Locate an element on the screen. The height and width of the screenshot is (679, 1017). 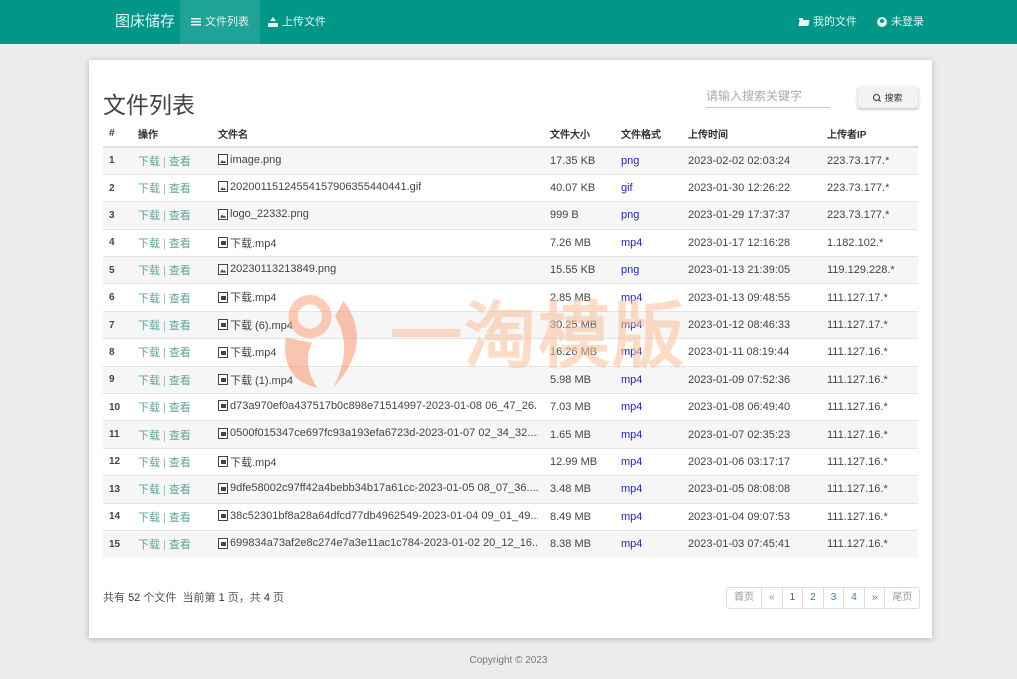
pager-page-4: 4 is located at coordinates (853, 598).